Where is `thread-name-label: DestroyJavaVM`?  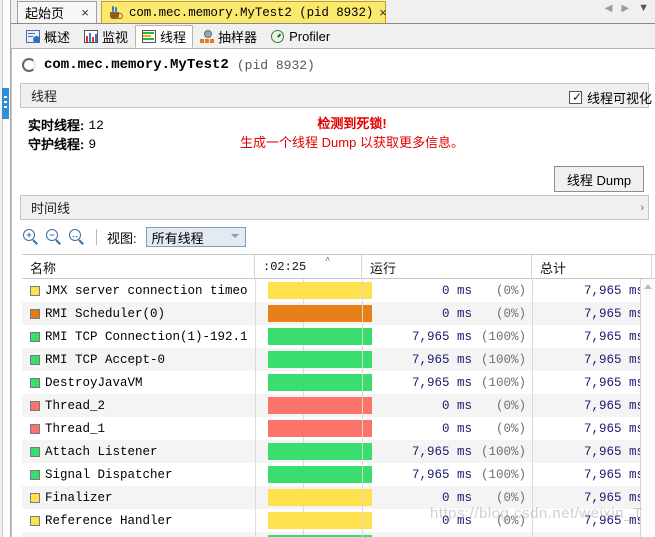 thread-name-label: DestroyJavaVM is located at coordinates (94, 382).